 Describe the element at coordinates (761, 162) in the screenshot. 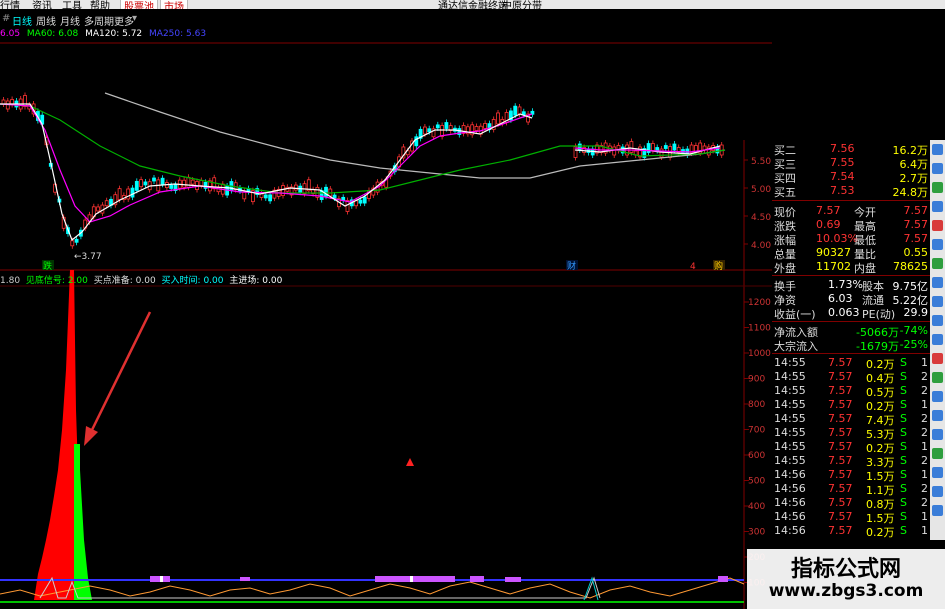

I see `price-tick-label: 5.50` at that location.